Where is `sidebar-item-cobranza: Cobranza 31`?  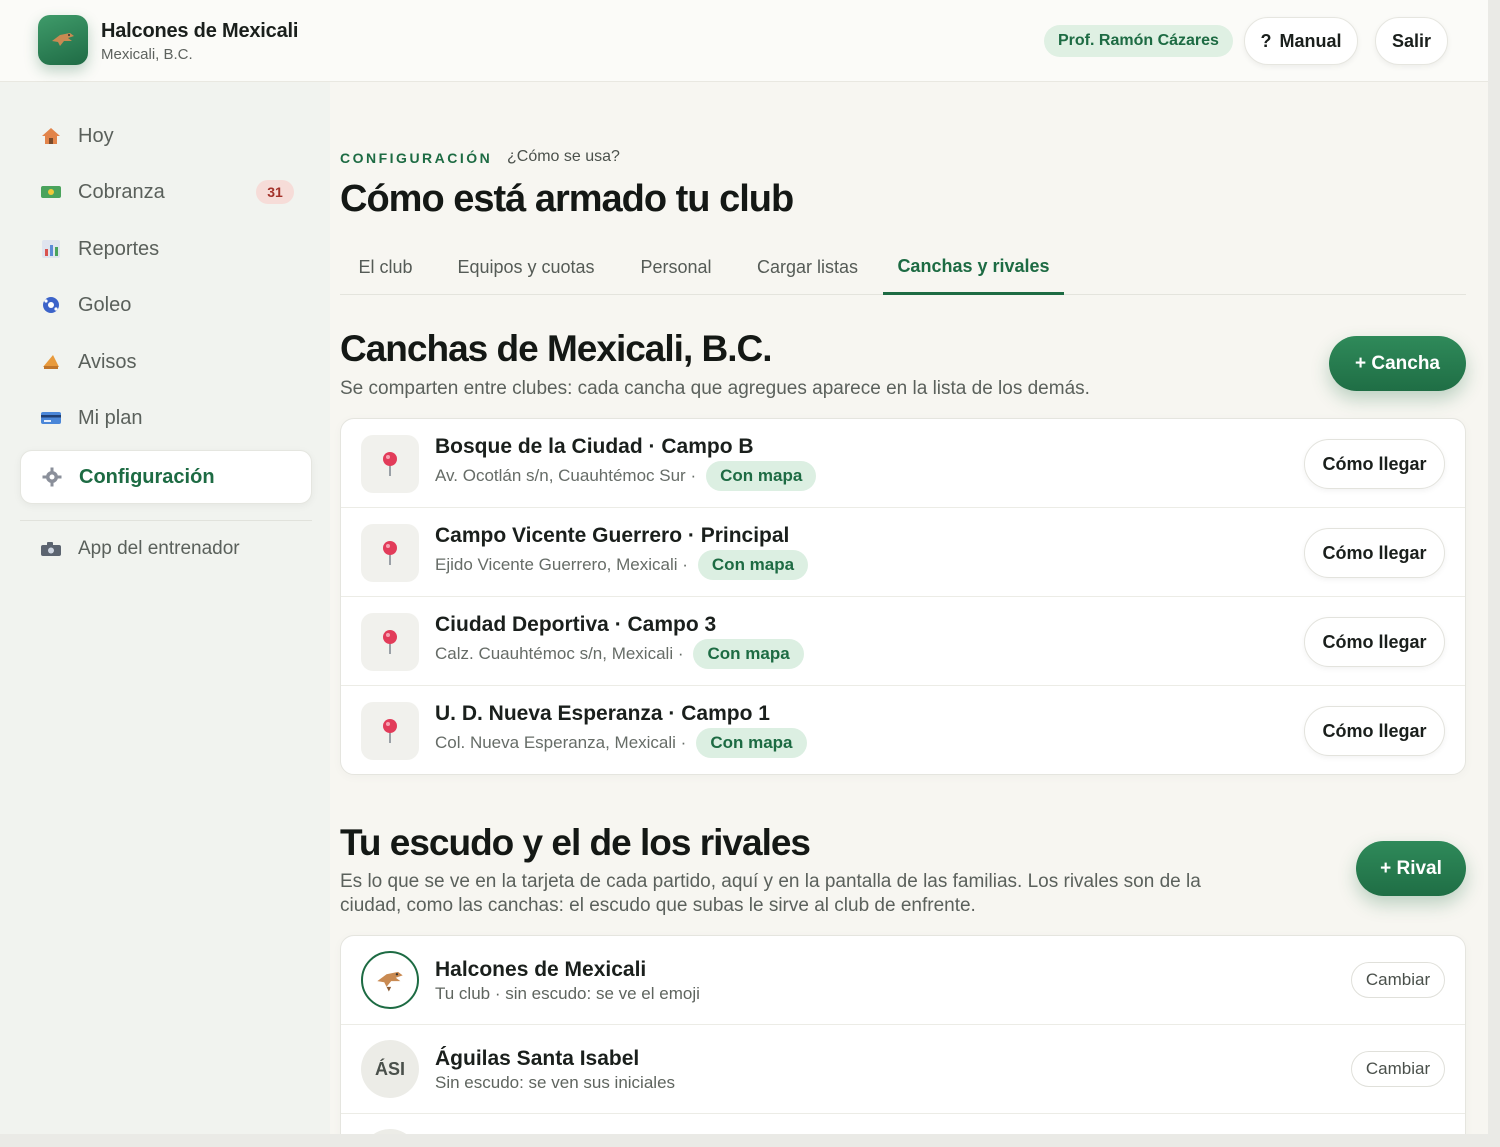 sidebar-item-cobranza: Cobranza 31 is located at coordinates (166, 192).